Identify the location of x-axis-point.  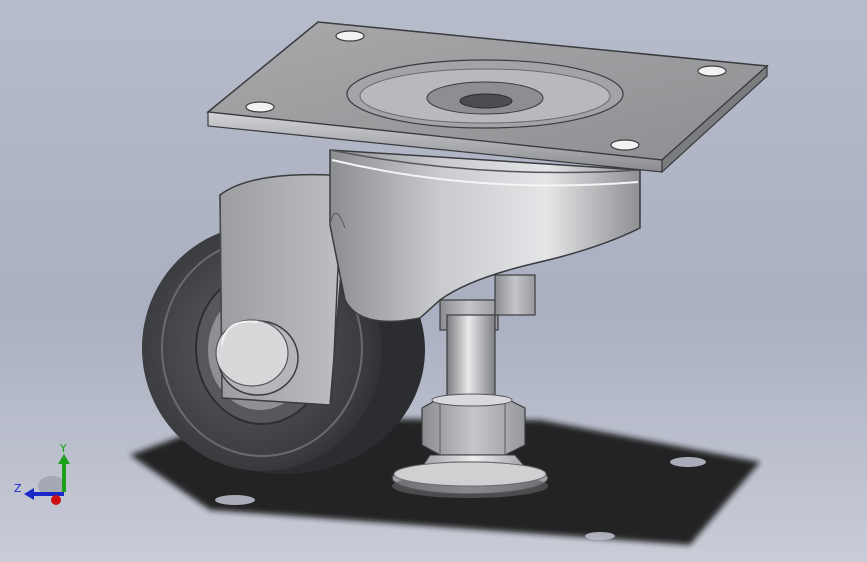
(56, 500).